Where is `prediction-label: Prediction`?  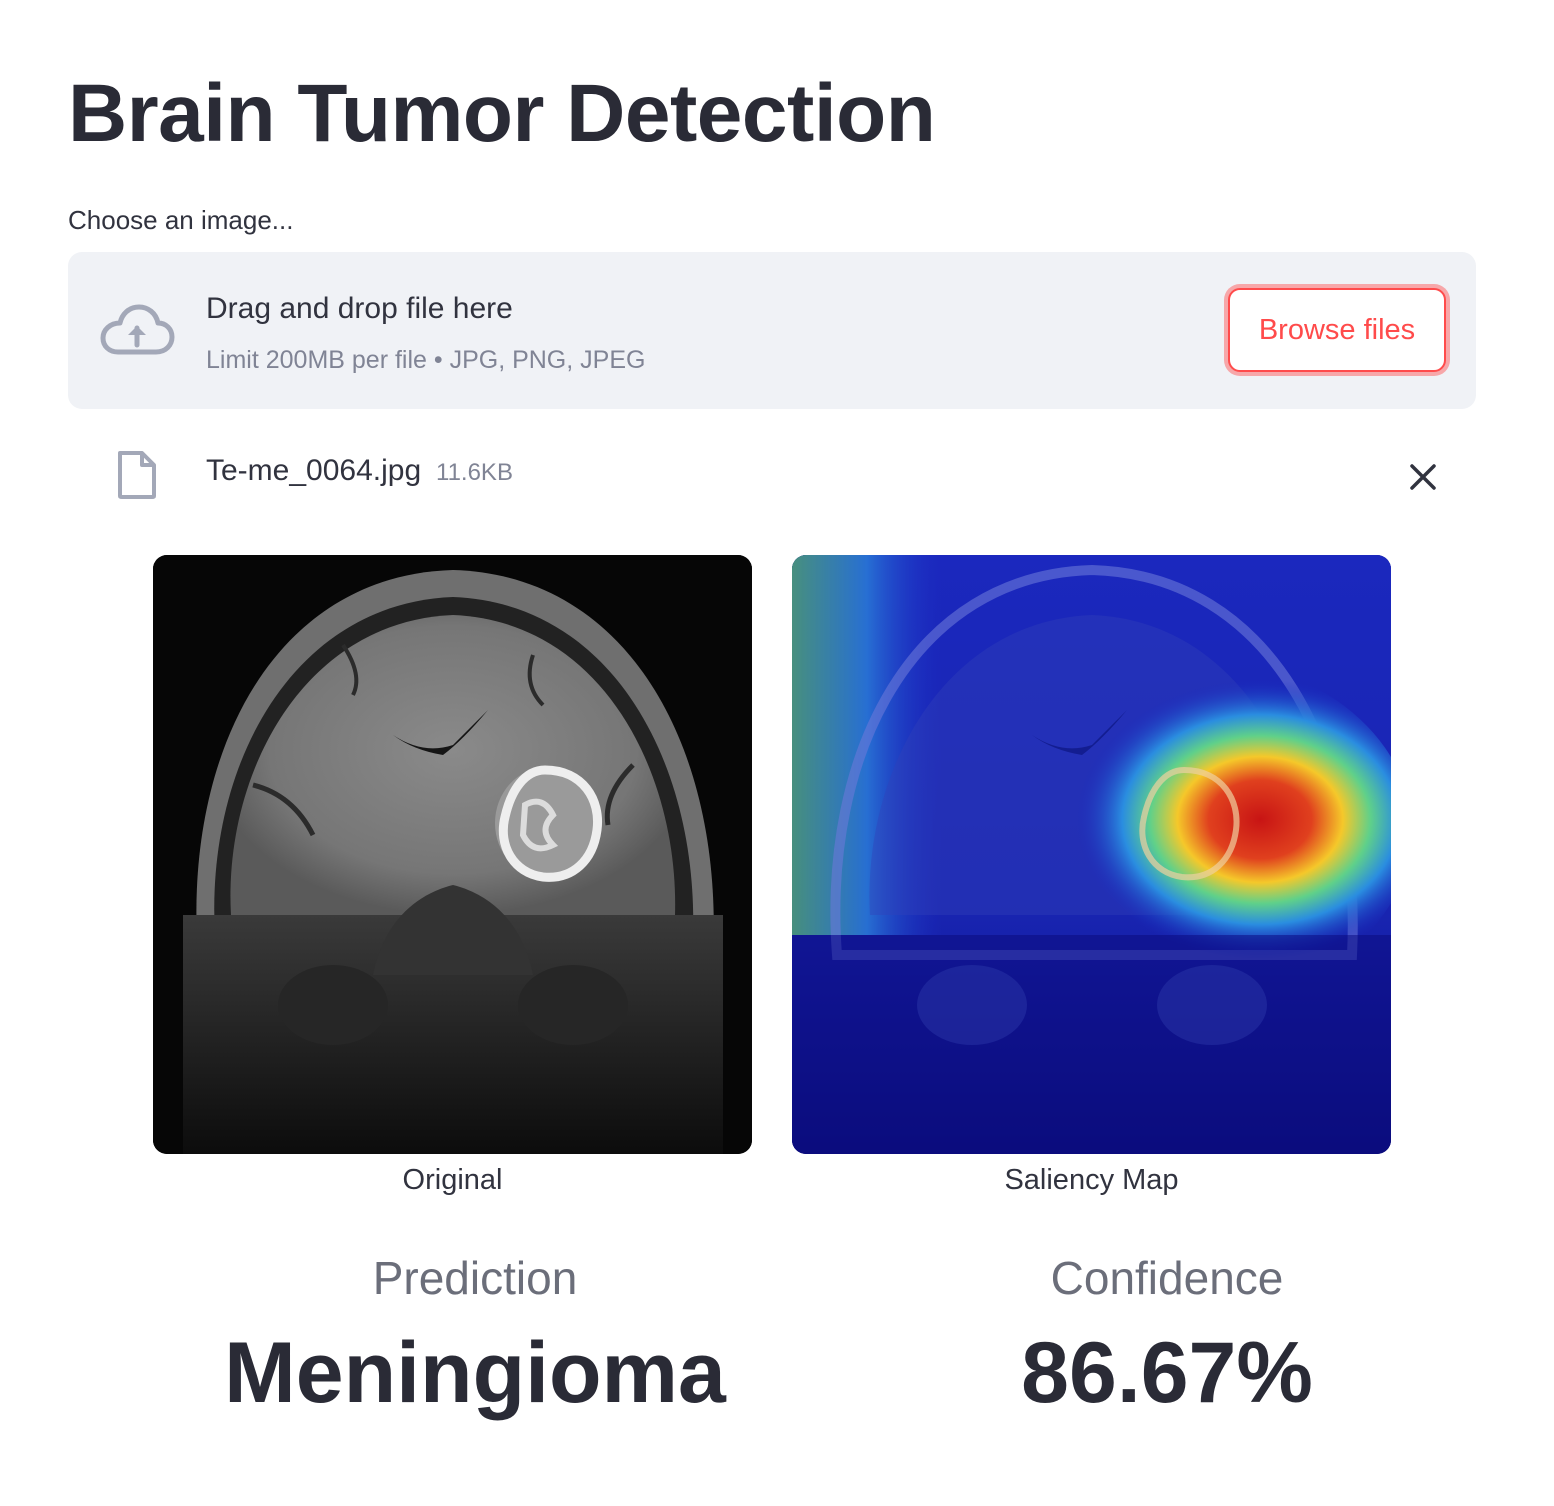 prediction-label: Prediction is located at coordinates (475, 1278).